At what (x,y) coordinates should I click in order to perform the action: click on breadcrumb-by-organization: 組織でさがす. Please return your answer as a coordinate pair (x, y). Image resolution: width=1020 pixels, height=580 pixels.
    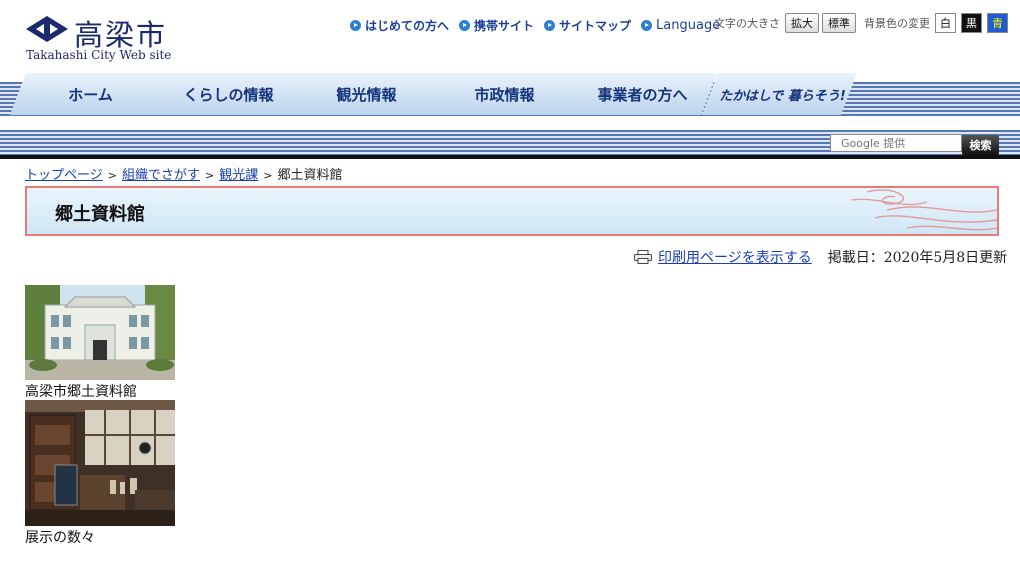
    Looking at the image, I should click on (161, 175).